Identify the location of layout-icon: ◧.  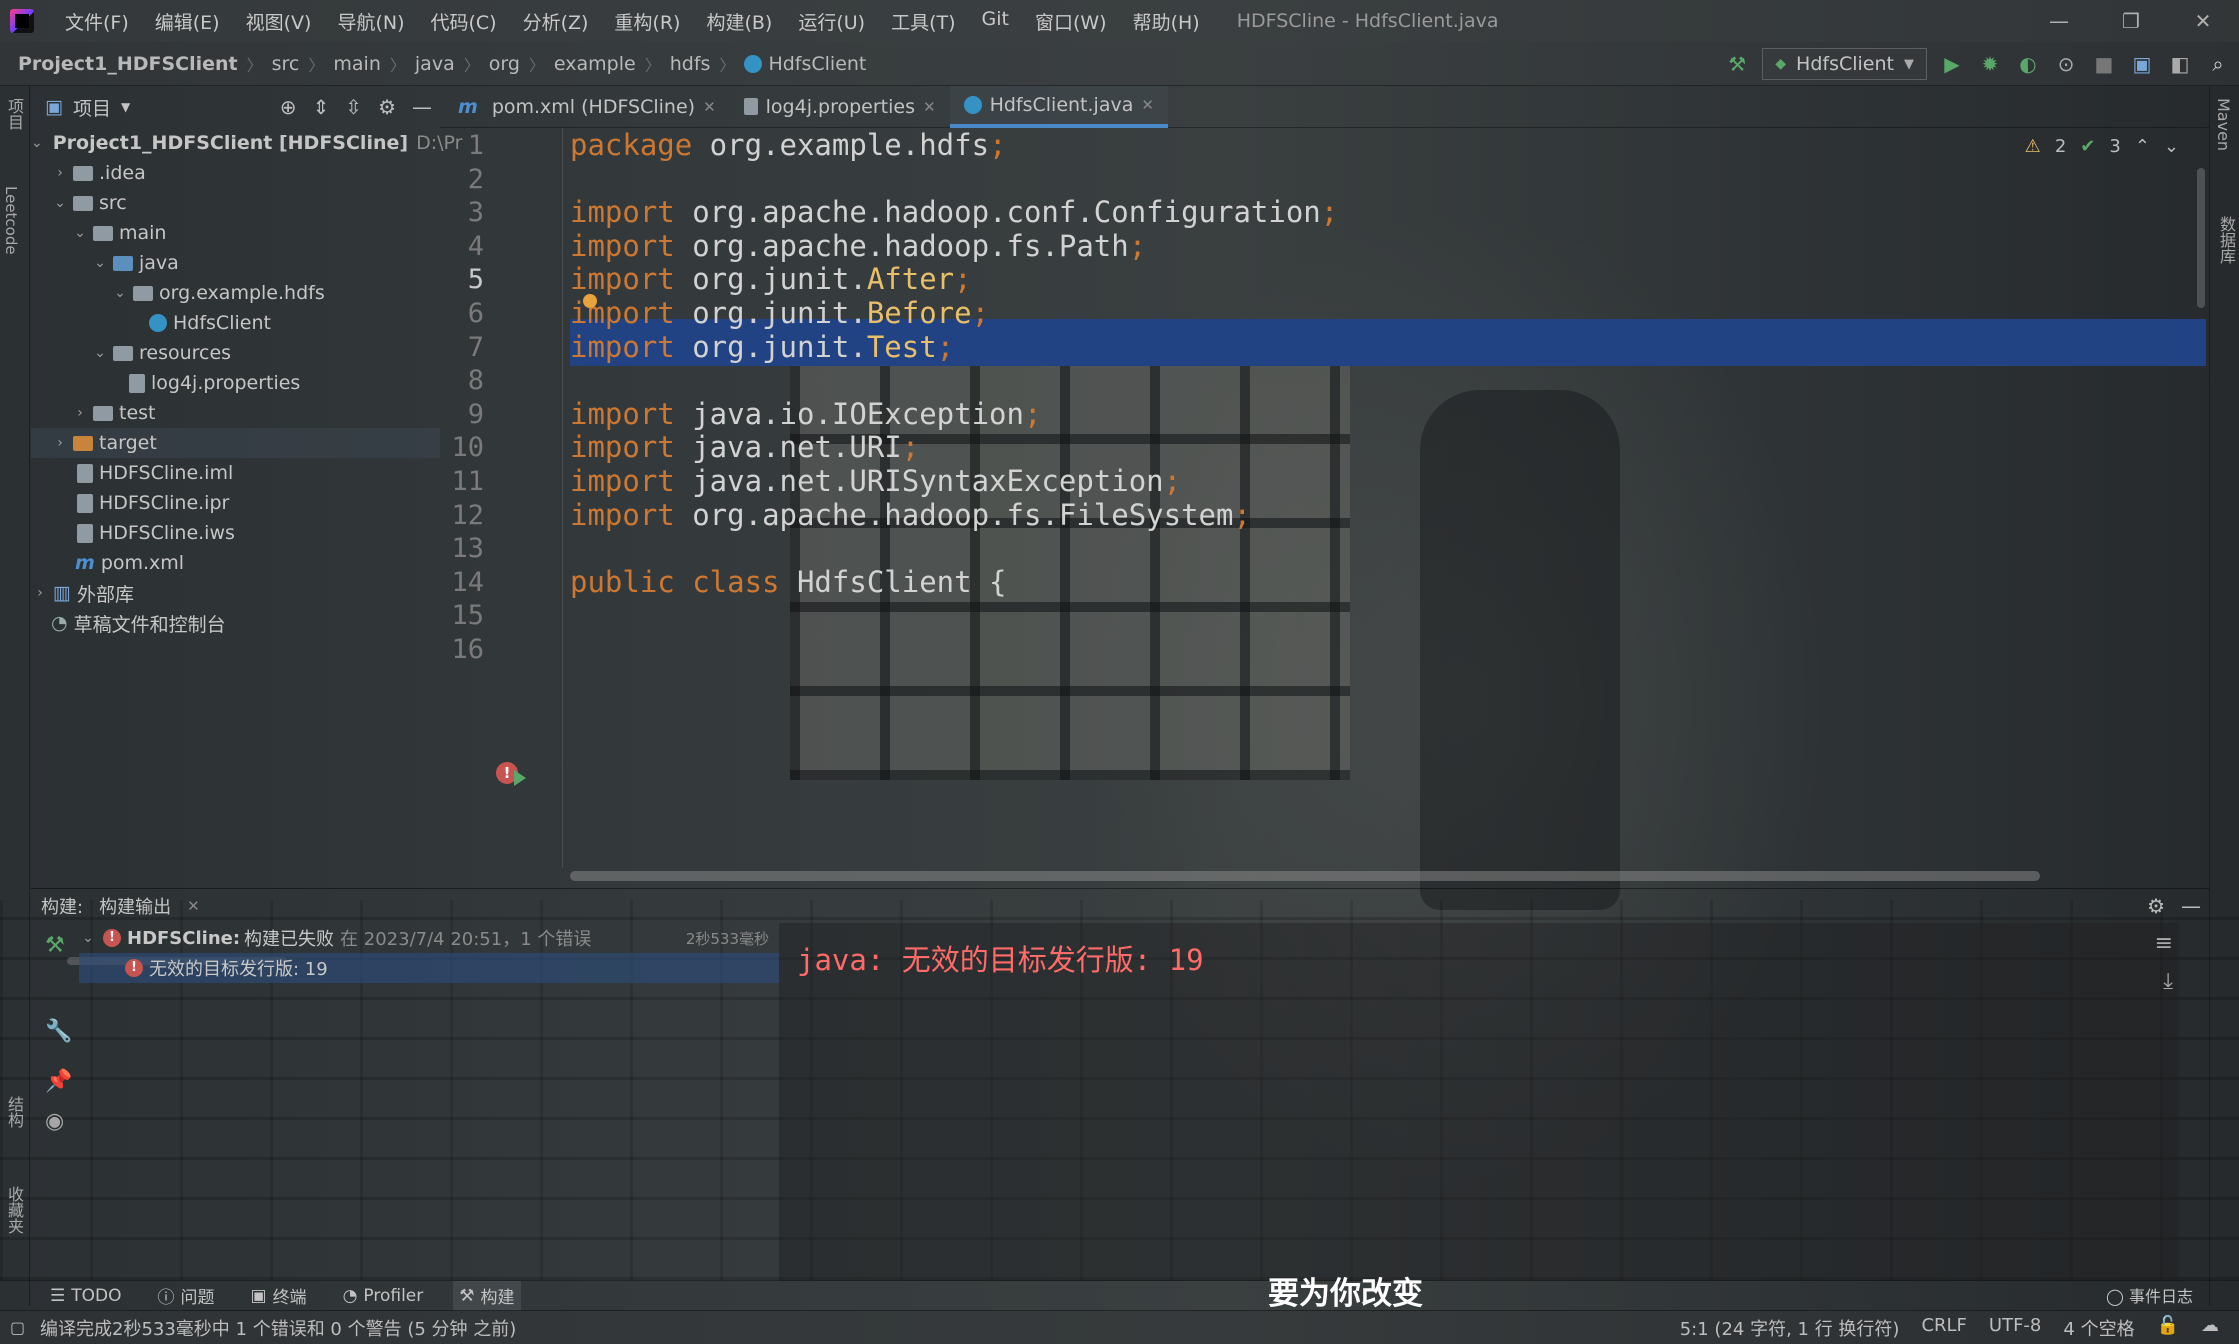
(2180, 64).